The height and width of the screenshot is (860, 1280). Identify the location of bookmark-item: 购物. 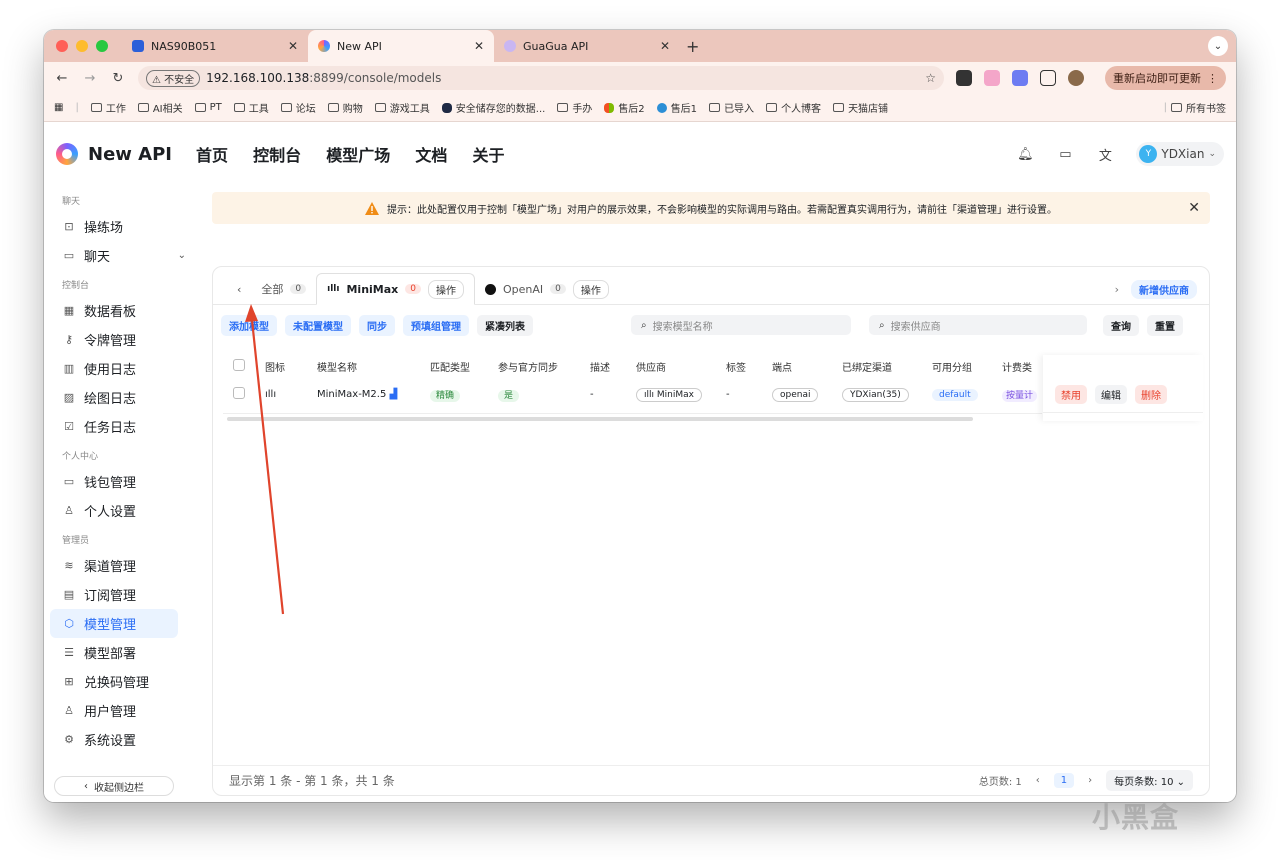
(345, 107).